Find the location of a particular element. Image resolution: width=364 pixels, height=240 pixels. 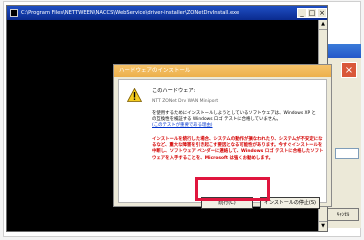

close-button: × is located at coordinates (322, 13).